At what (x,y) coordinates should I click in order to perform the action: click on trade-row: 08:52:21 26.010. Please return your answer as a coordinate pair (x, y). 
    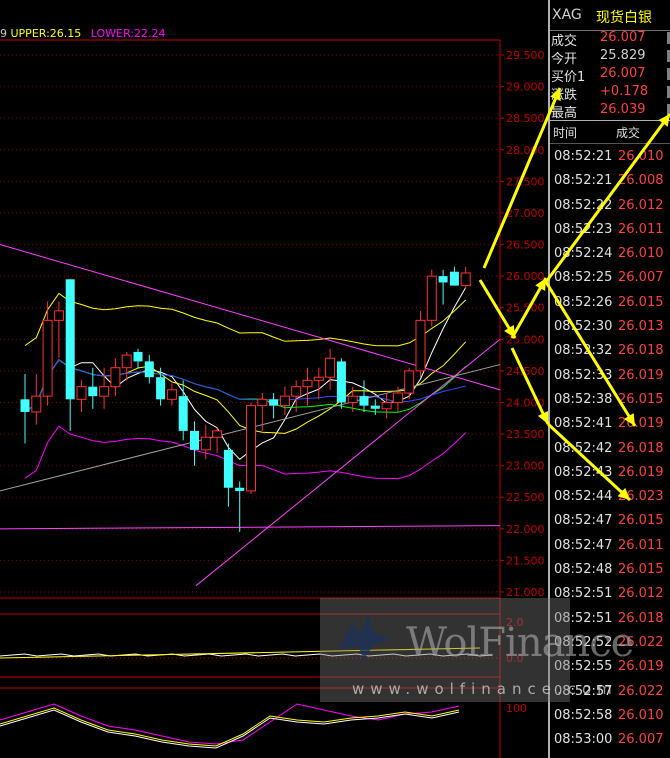
    Looking at the image, I should click on (610, 160).